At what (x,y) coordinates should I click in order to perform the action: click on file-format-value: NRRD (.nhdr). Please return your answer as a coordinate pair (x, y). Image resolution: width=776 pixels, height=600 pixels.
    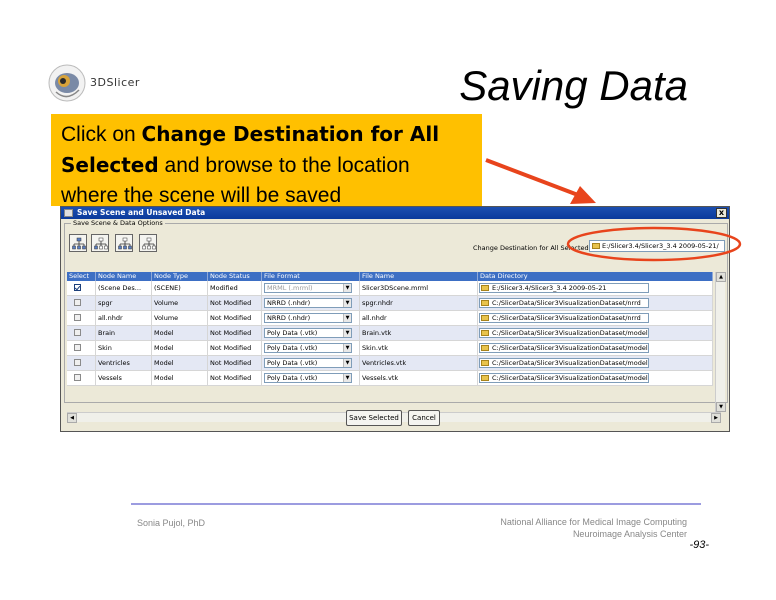
    Looking at the image, I should click on (289, 303).